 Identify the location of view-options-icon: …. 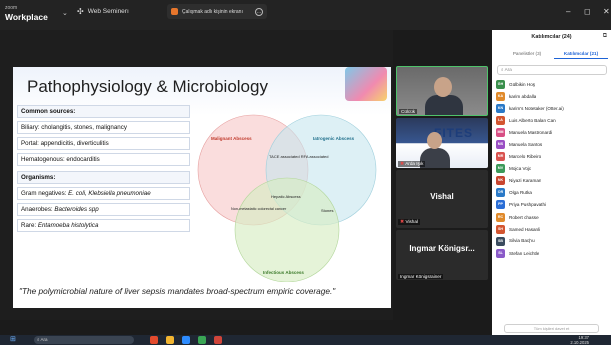
(259, 11).